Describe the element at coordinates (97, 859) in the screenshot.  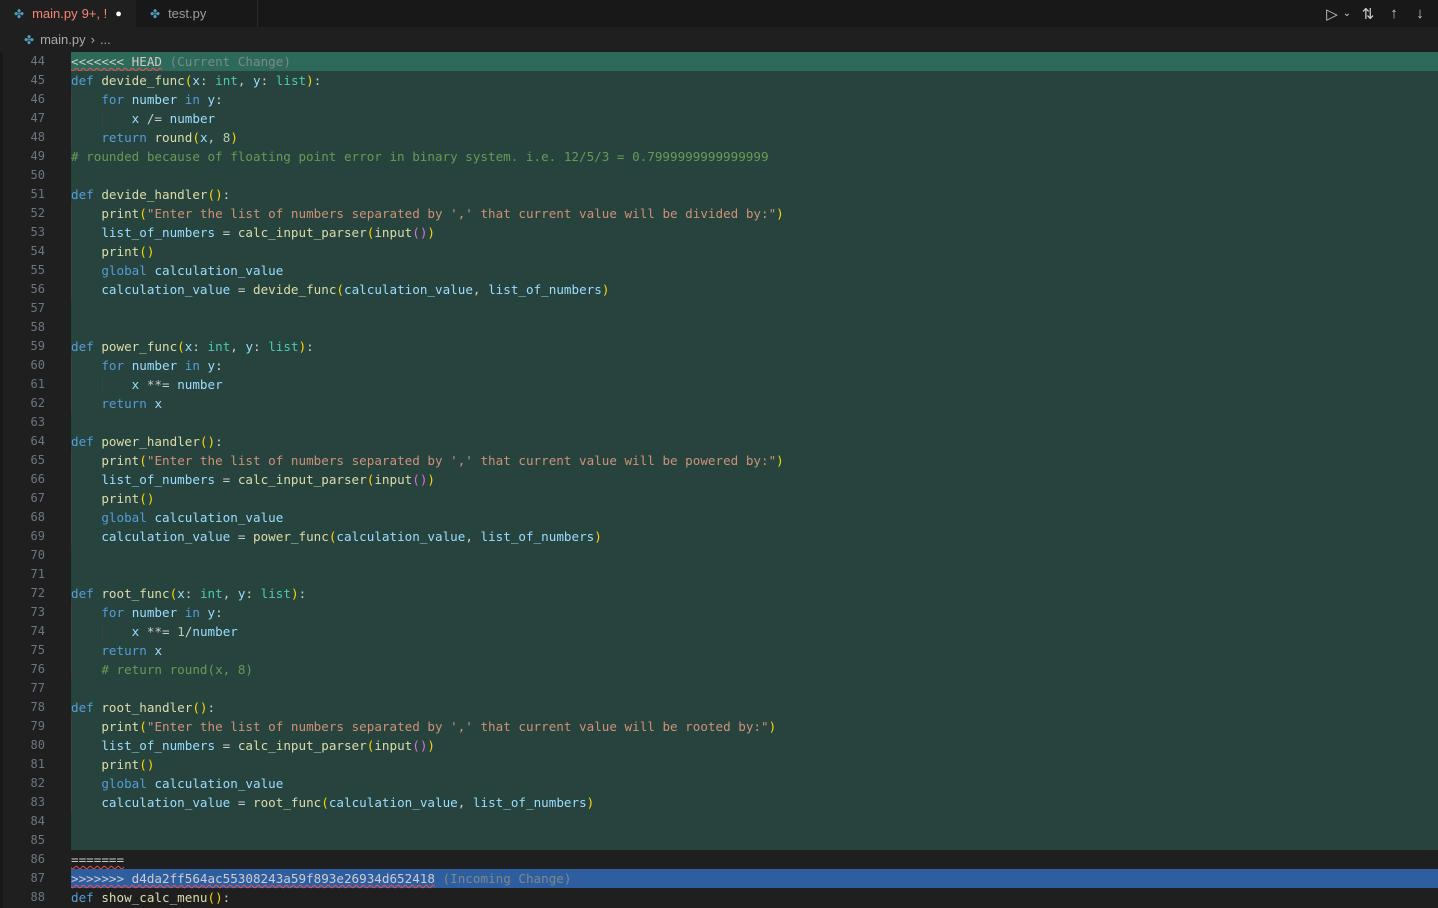
I see `line-code: =======` at that location.